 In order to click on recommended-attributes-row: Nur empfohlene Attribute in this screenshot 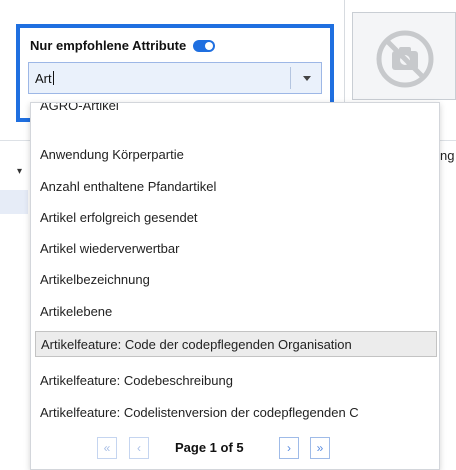, I will do `click(123, 45)`.